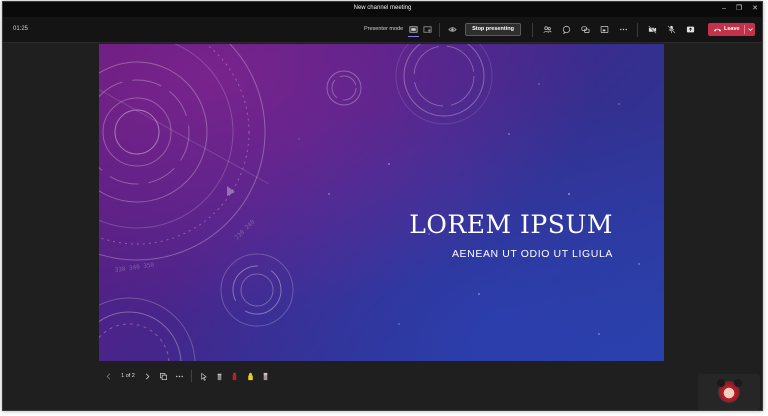  Describe the element at coordinates (739, 9) in the screenshot. I see `restore-icon: ❐` at that location.